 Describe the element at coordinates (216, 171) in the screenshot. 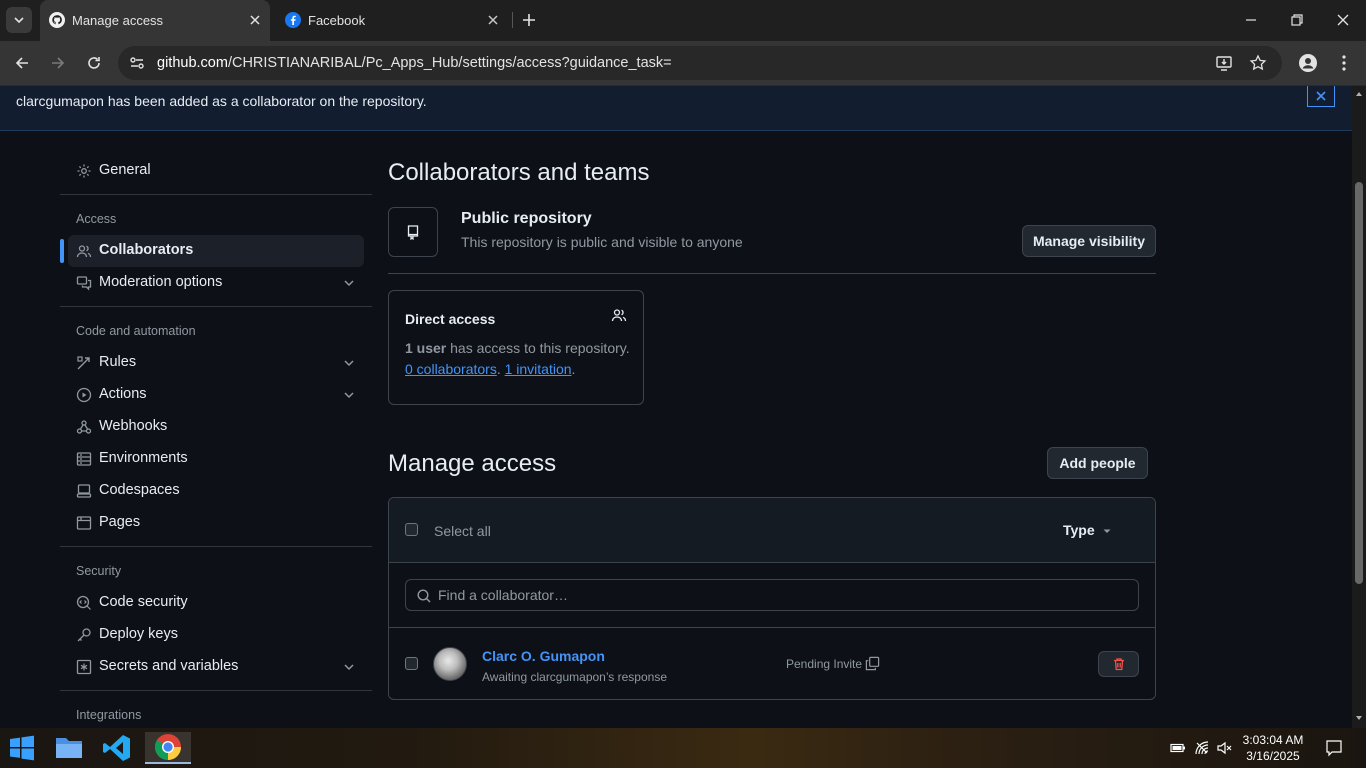

I see `sidebar-item-general: General` at that location.